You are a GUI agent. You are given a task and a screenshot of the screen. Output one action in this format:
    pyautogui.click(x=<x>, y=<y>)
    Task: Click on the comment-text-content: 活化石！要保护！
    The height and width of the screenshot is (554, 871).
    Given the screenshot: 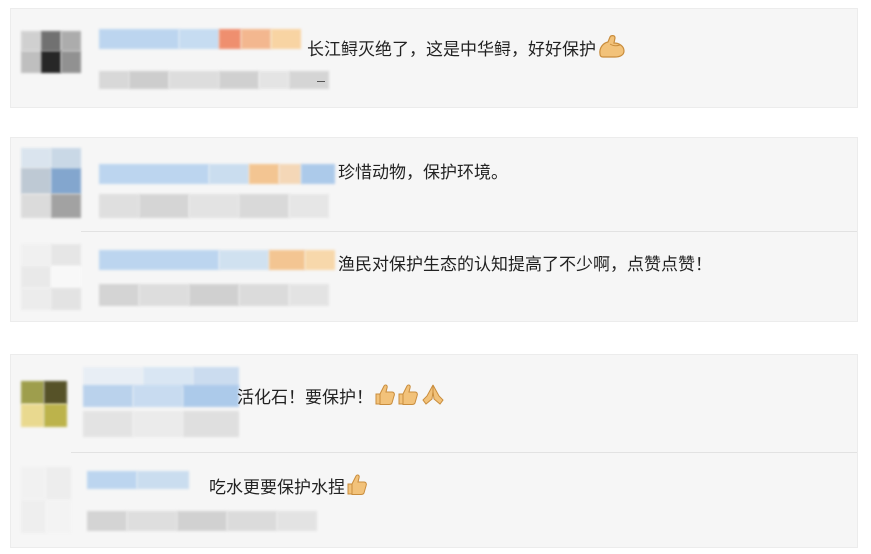 What is the action you would take?
    pyautogui.click(x=305, y=398)
    